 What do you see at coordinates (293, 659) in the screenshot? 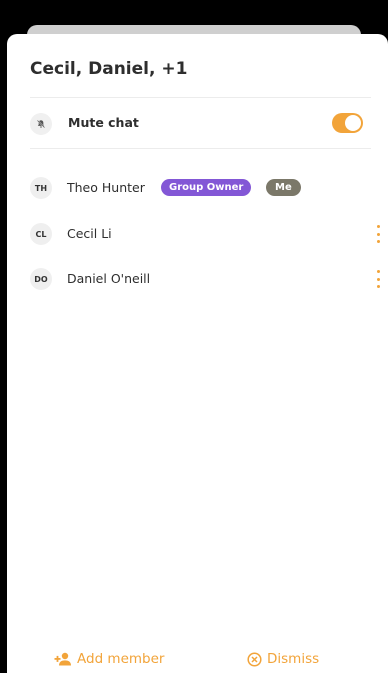
I see `dismiss-label: Dismiss` at bounding box center [293, 659].